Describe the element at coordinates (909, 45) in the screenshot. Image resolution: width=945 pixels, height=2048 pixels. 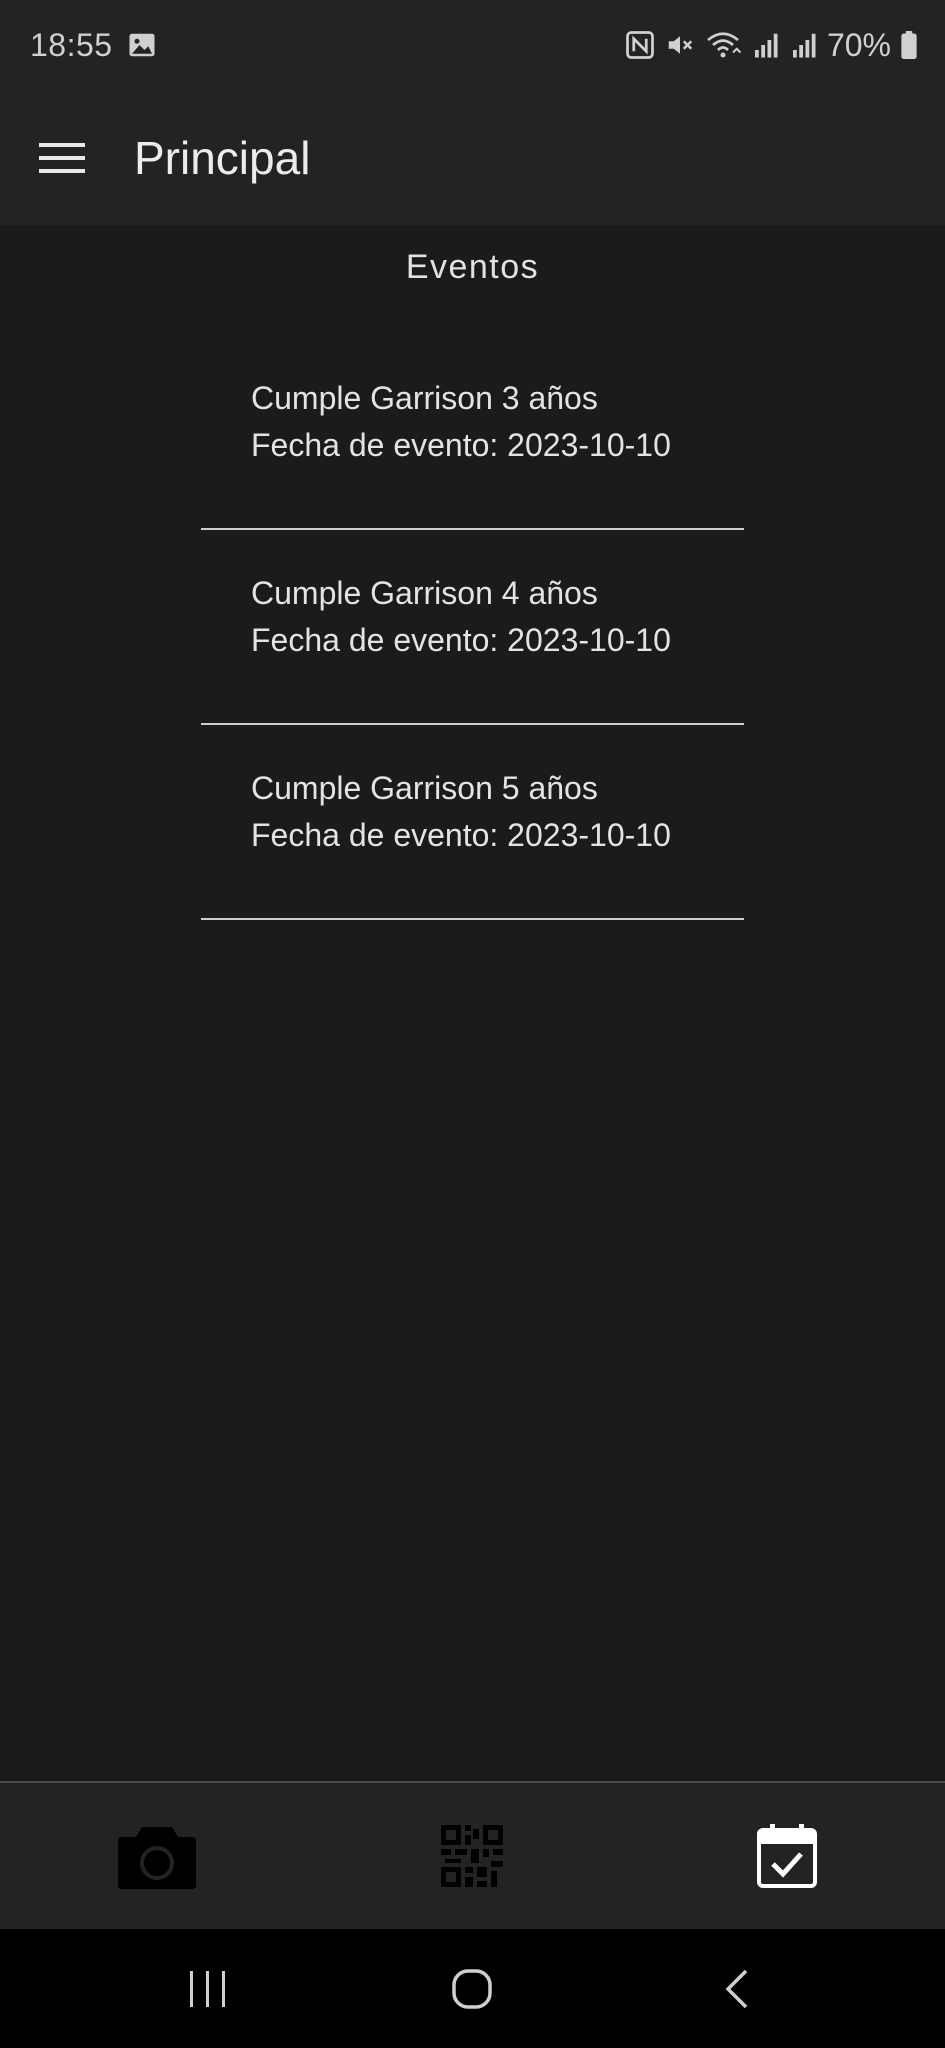
I see `battery-icon` at that location.